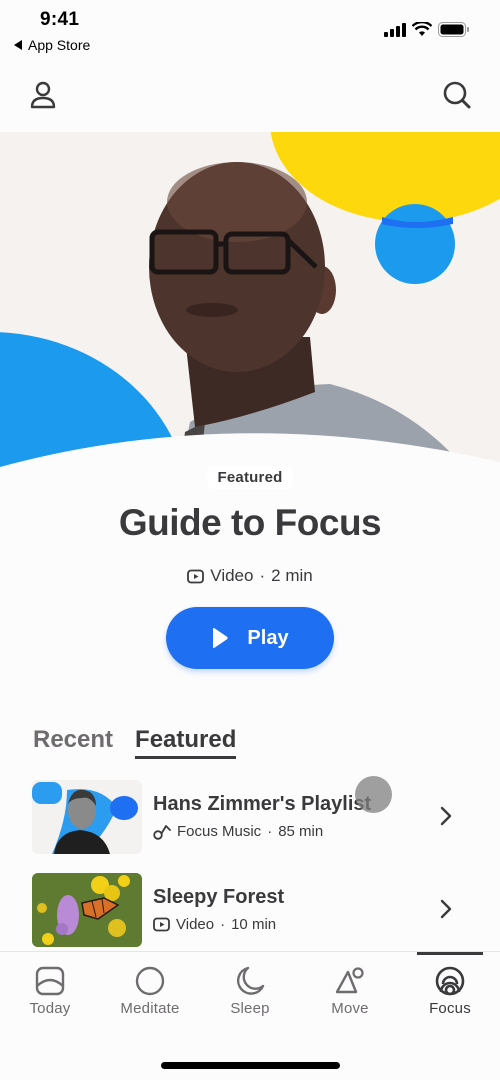  I want to click on today-icon, so click(50, 981).